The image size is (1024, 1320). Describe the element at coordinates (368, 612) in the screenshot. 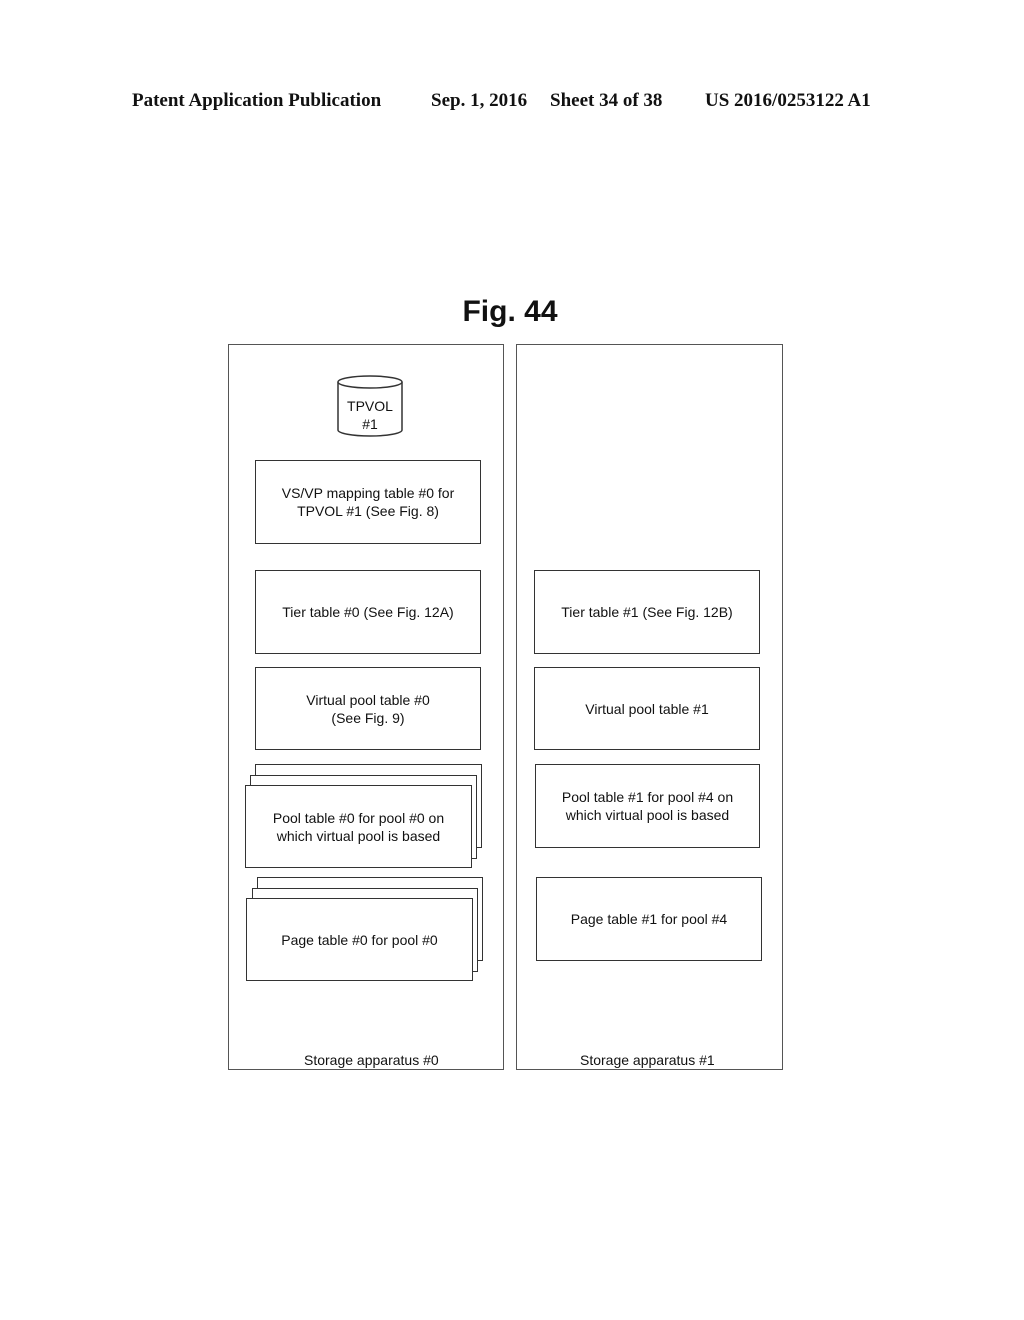

I see `tier-table-0: Tier table #0 (See Fig. 12A)` at that location.